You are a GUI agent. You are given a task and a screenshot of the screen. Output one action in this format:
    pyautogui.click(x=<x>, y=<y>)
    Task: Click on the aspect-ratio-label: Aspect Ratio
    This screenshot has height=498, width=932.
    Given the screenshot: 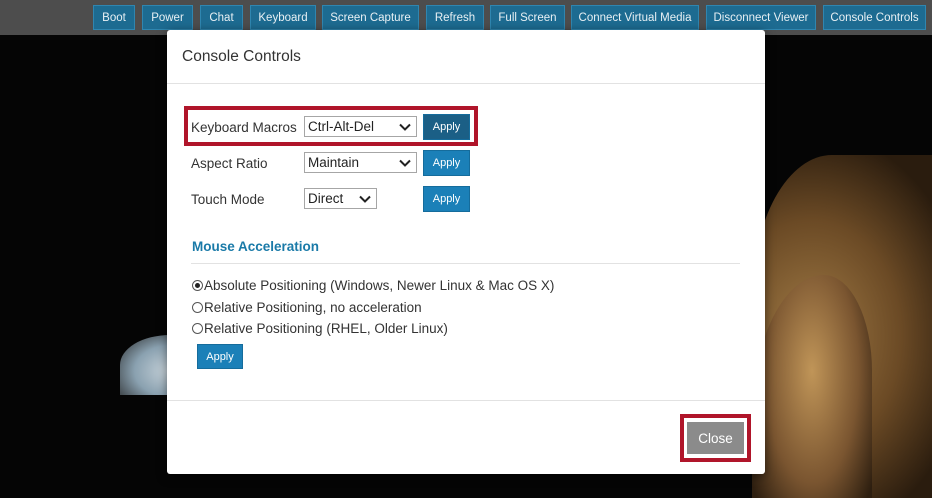 What is the action you would take?
    pyautogui.click(x=229, y=163)
    